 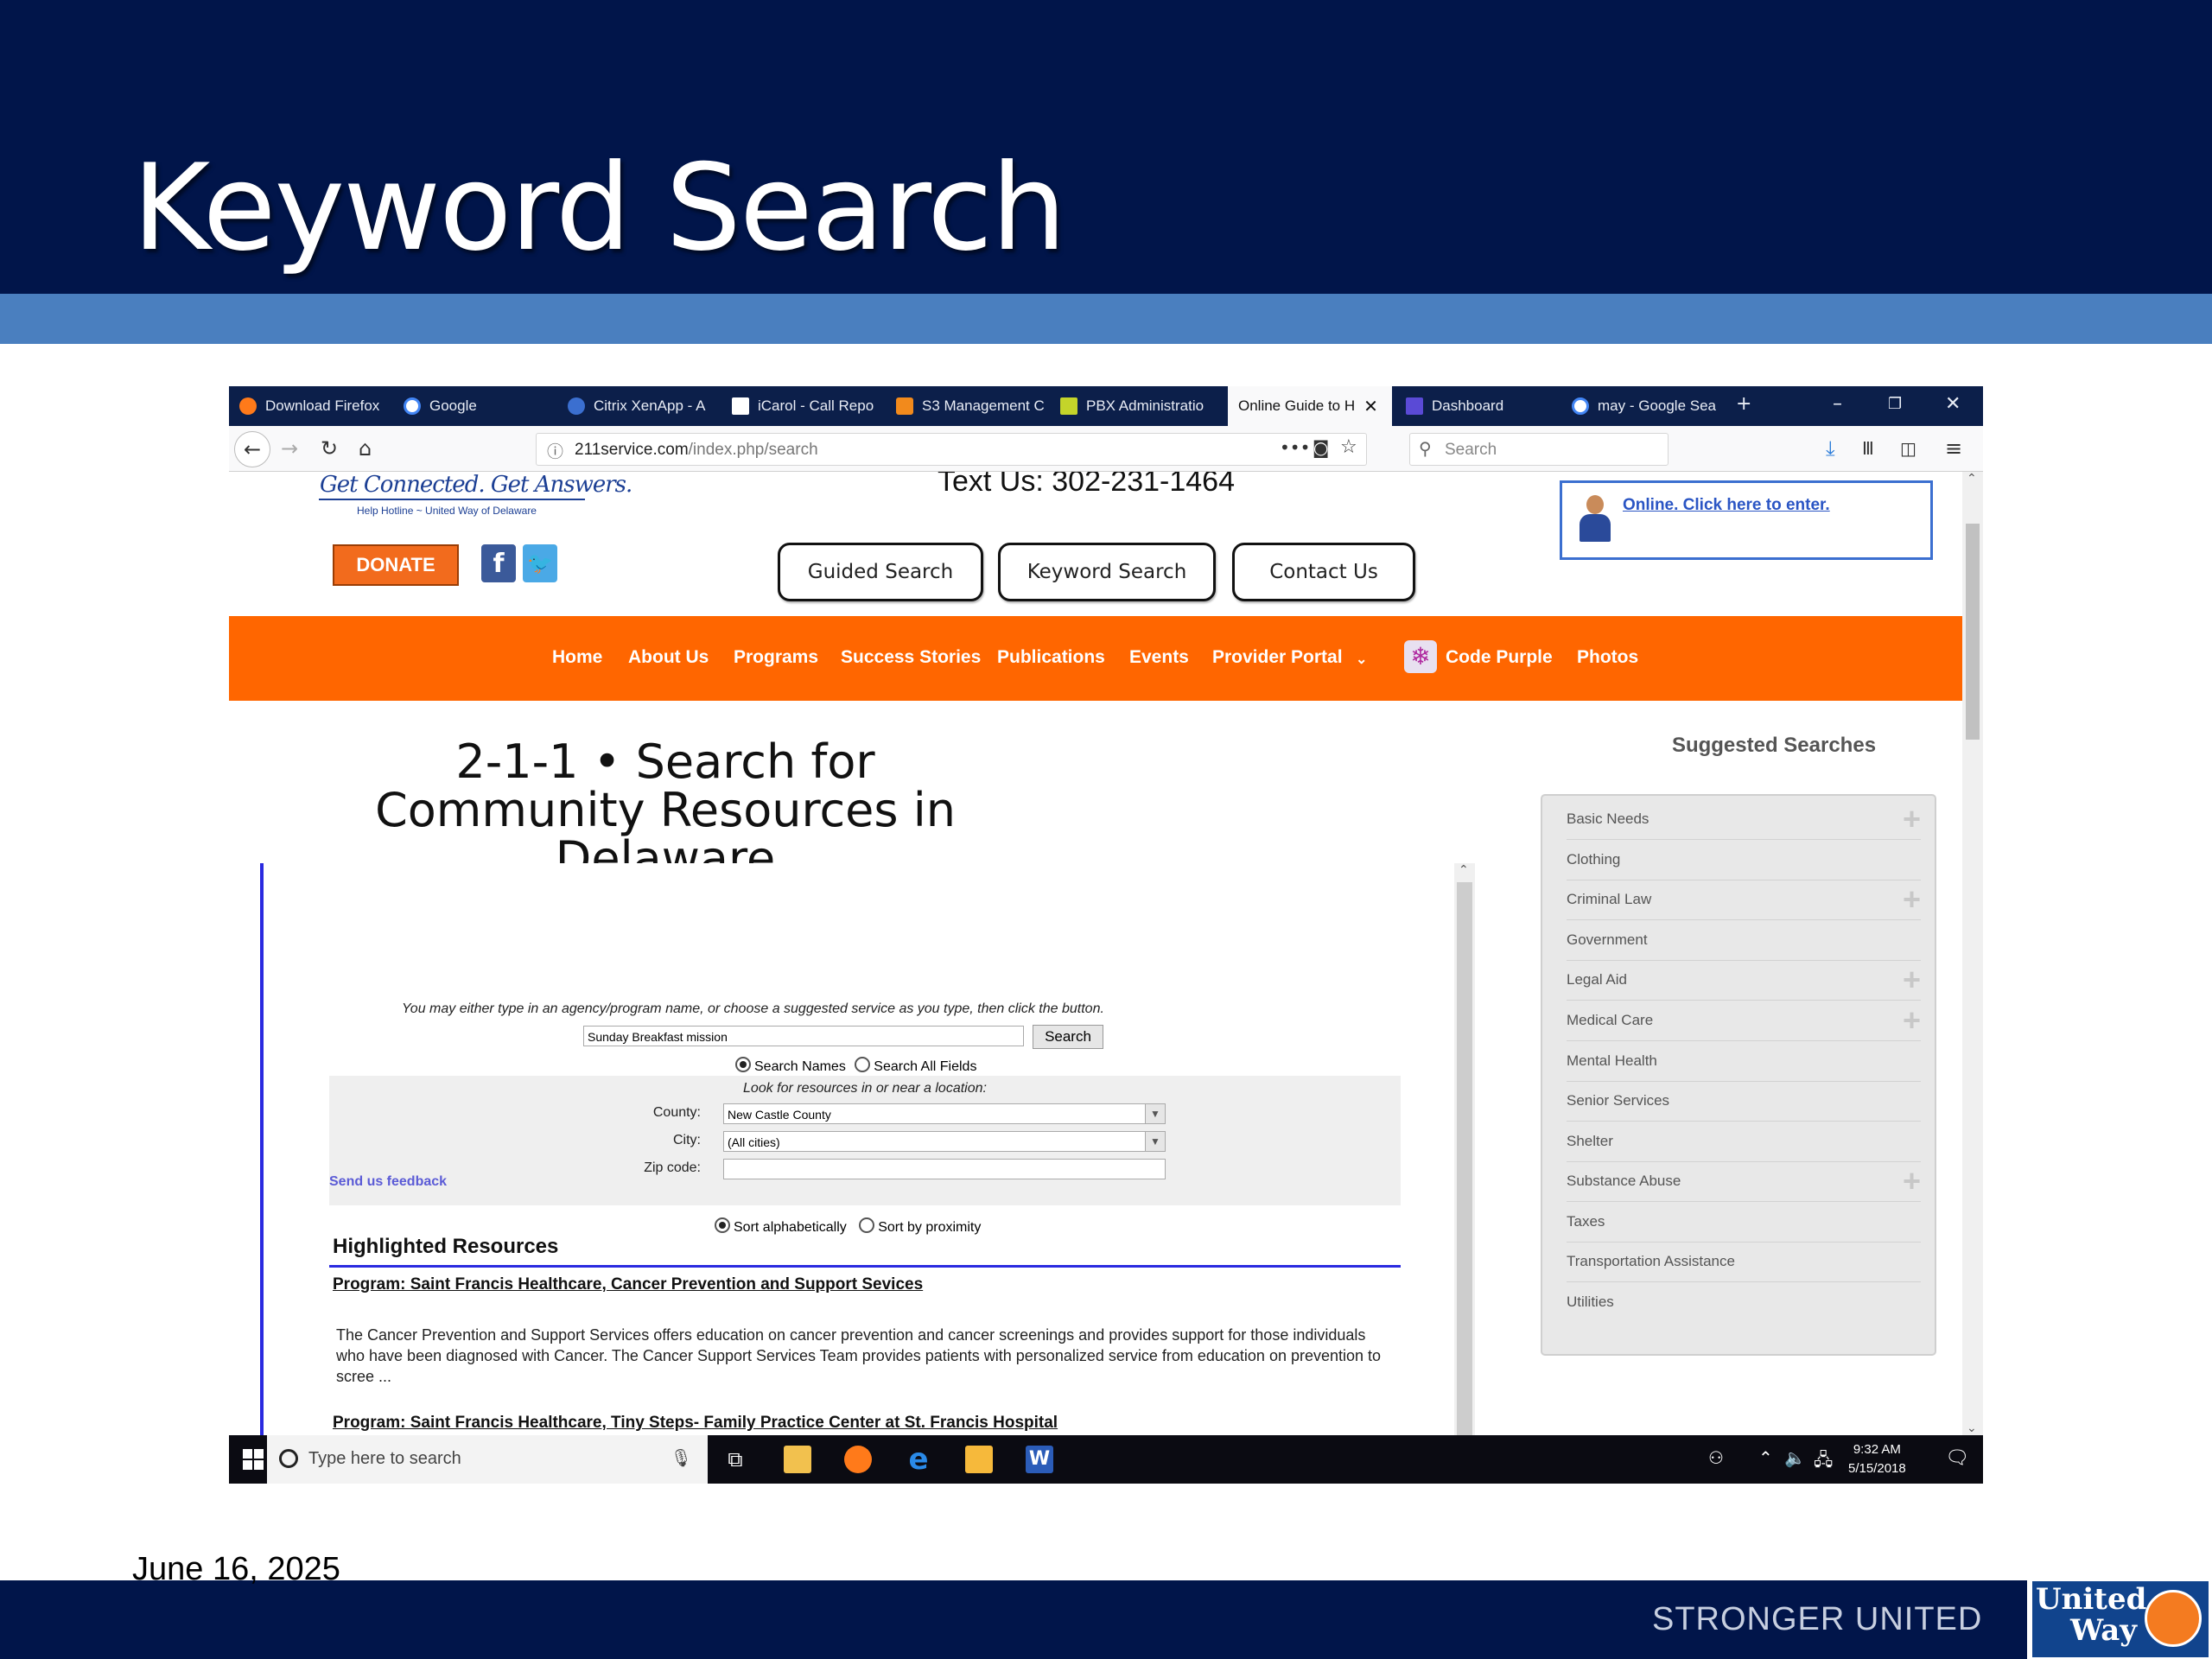 What do you see at coordinates (1957, 1458) in the screenshot?
I see `notifications-icon: 🗨` at bounding box center [1957, 1458].